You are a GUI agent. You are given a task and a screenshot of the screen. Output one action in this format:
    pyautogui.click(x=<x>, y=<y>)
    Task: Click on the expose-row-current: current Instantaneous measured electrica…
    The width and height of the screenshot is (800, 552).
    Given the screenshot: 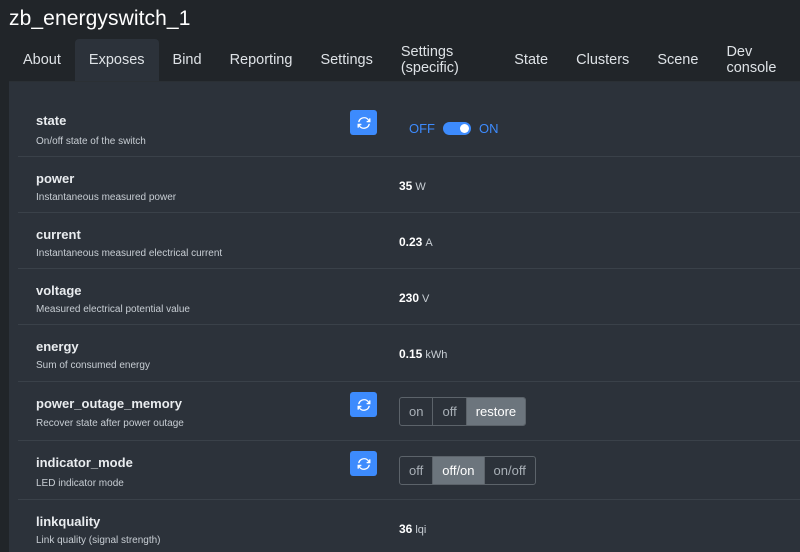 What is the action you would take?
    pyautogui.click(x=409, y=241)
    